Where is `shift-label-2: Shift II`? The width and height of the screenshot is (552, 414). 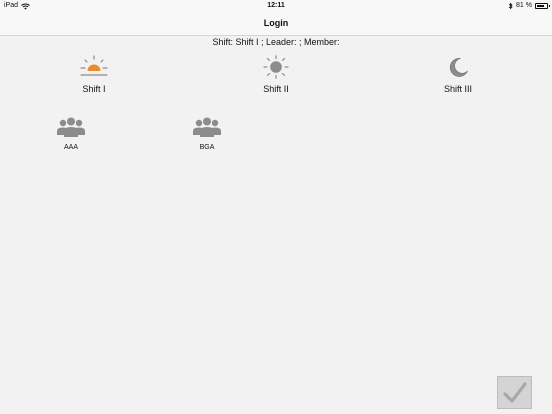 shift-label-2: Shift II is located at coordinates (276, 89).